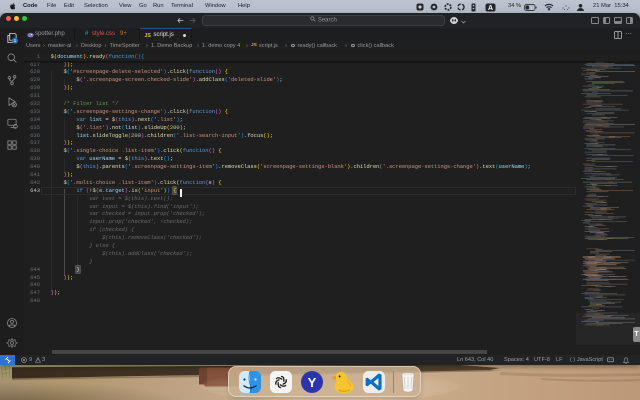 The width and height of the screenshot is (640, 400). What do you see at coordinates (312, 382) in the screenshot?
I see `svg-text: Y` at bounding box center [312, 382].